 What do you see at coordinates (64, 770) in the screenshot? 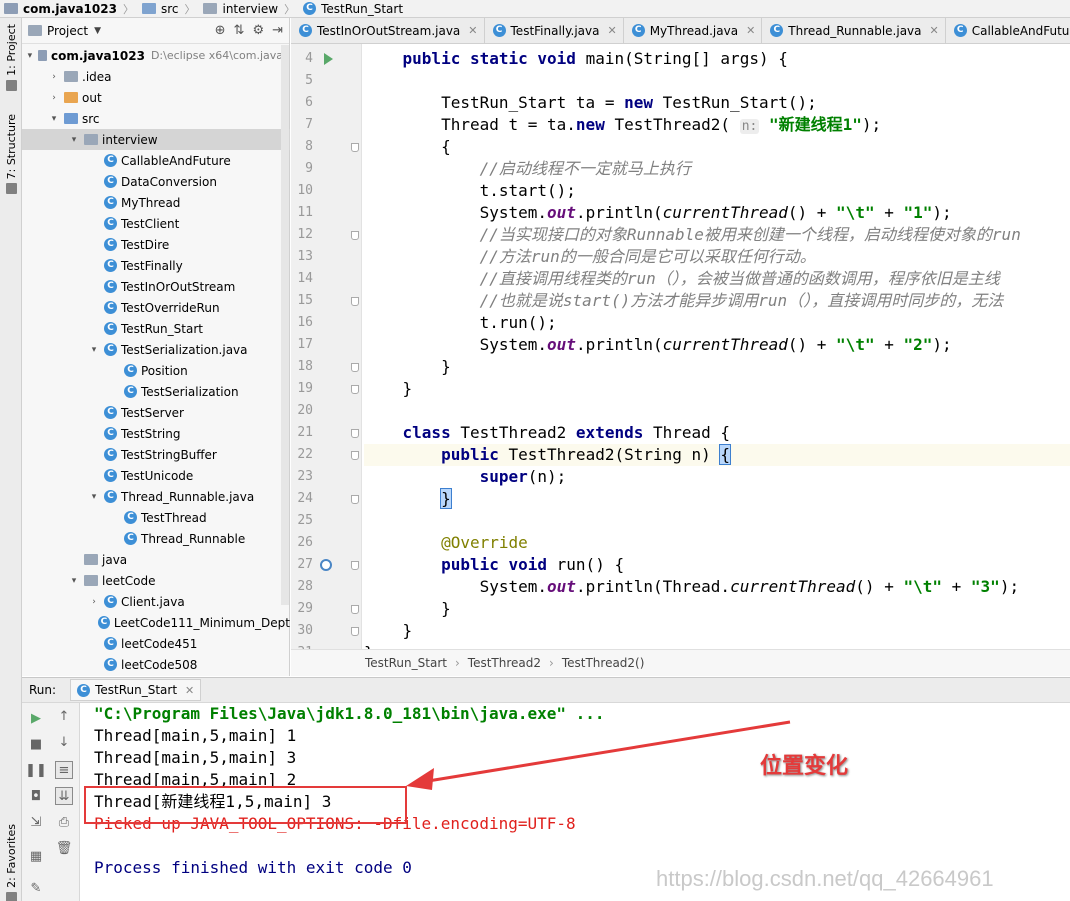
I see `soft-wrap-icon: ≡` at bounding box center [64, 770].